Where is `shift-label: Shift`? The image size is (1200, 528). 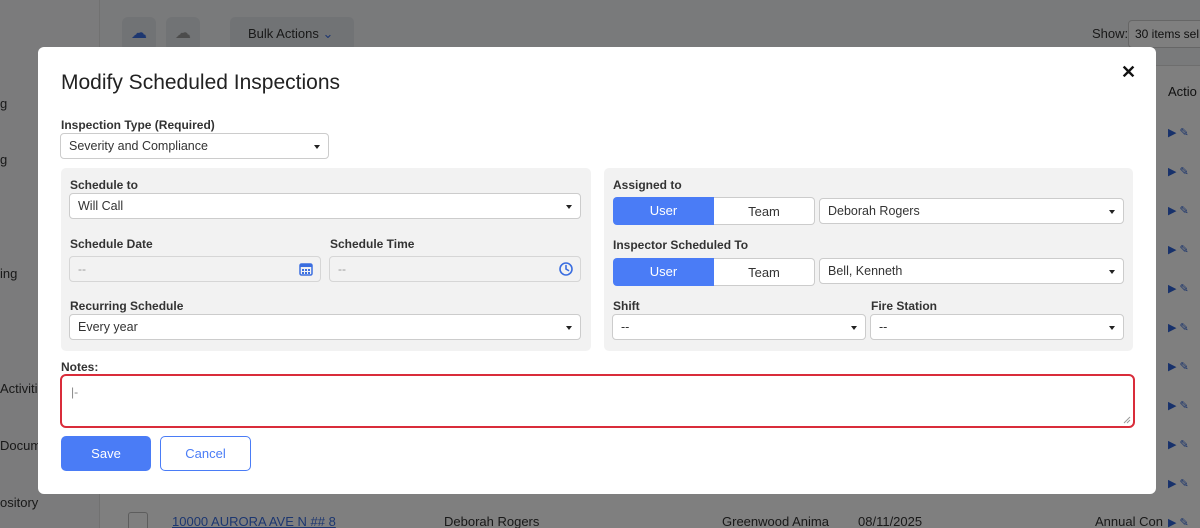
shift-label: Shift is located at coordinates (626, 306).